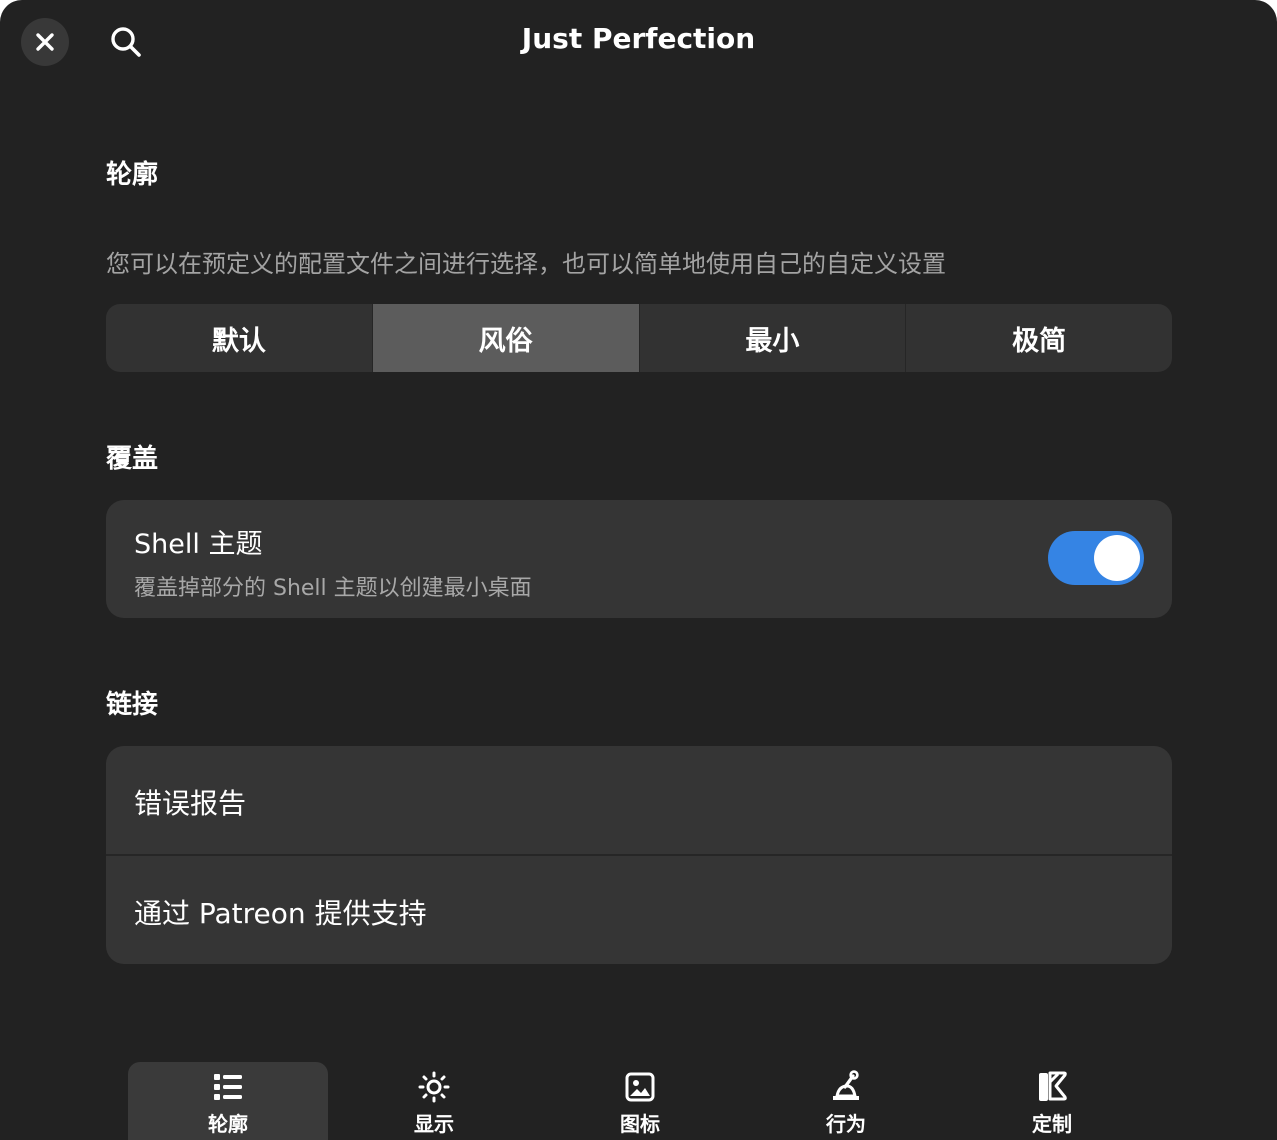 The image size is (1277, 1140). I want to click on nav-tab-behavior: 行为, so click(846, 1101).